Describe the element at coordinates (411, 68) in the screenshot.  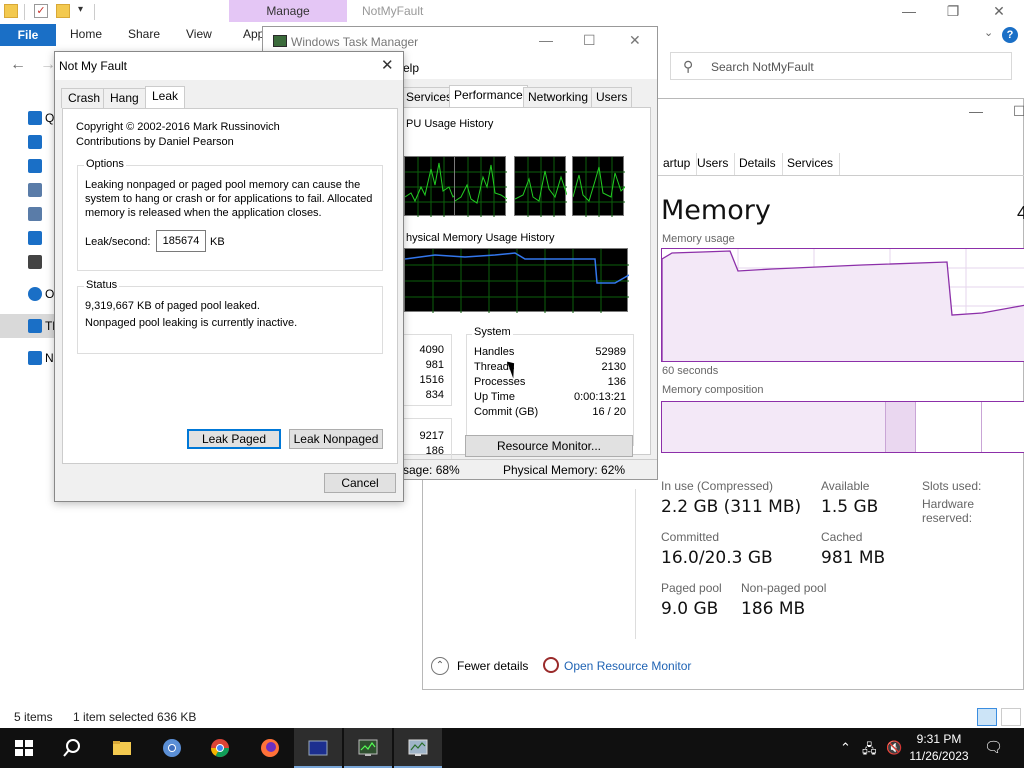
I see `menu-help: elp` at that location.